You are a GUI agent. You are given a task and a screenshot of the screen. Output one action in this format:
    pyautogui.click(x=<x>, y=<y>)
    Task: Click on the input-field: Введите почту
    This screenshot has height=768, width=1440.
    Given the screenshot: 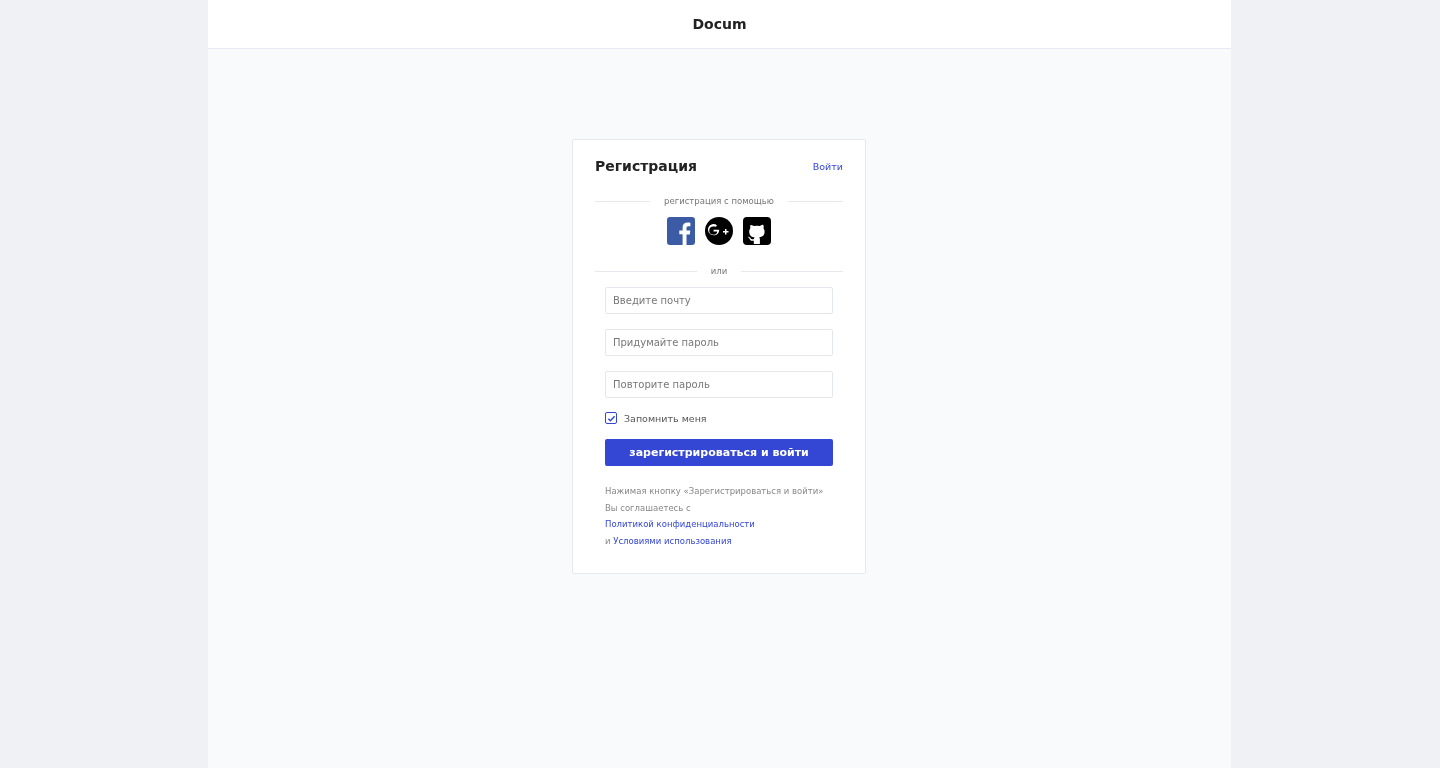 What is the action you would take?
    pyautogui.click(x=719, y=300)
    